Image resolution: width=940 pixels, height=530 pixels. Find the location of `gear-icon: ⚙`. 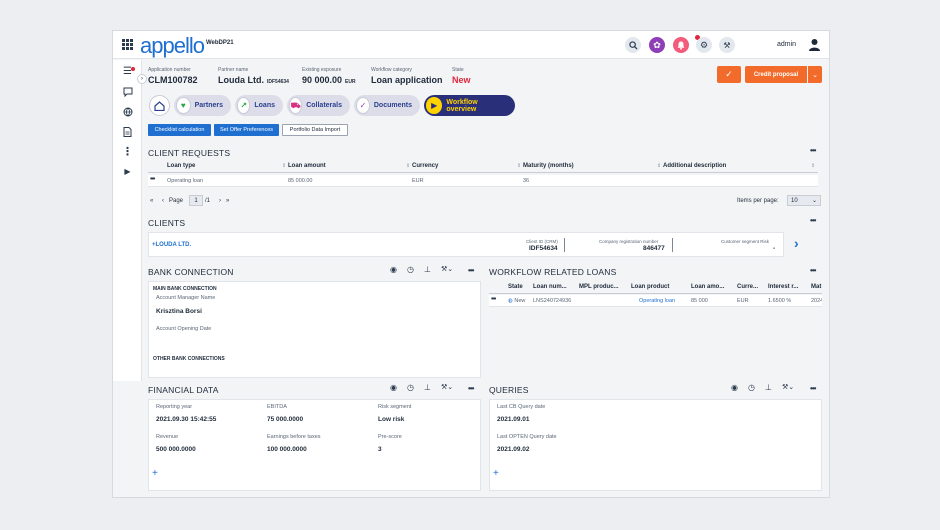

gear-icon: ⚙ is located at coordinates (704, 45).